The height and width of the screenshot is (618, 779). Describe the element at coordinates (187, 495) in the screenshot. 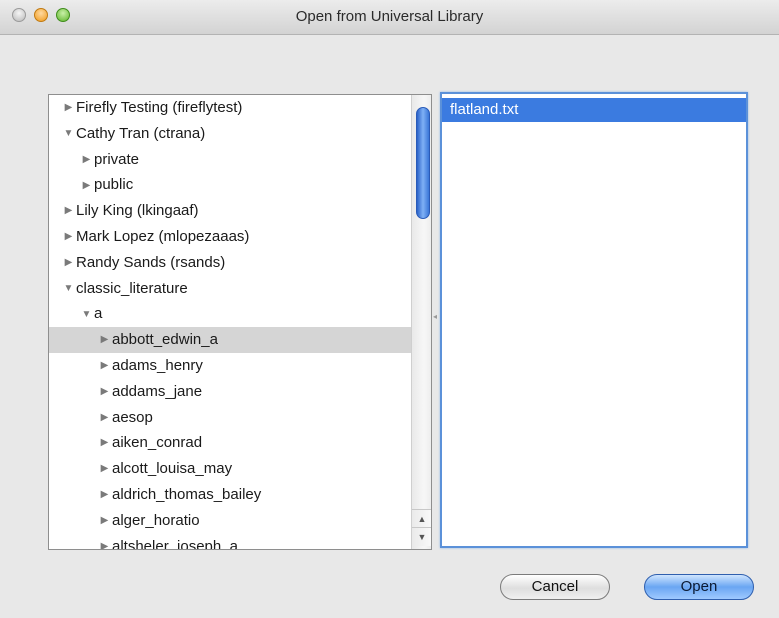

I see `tree-row-label: aldrich_thomas_bailey` at that location.